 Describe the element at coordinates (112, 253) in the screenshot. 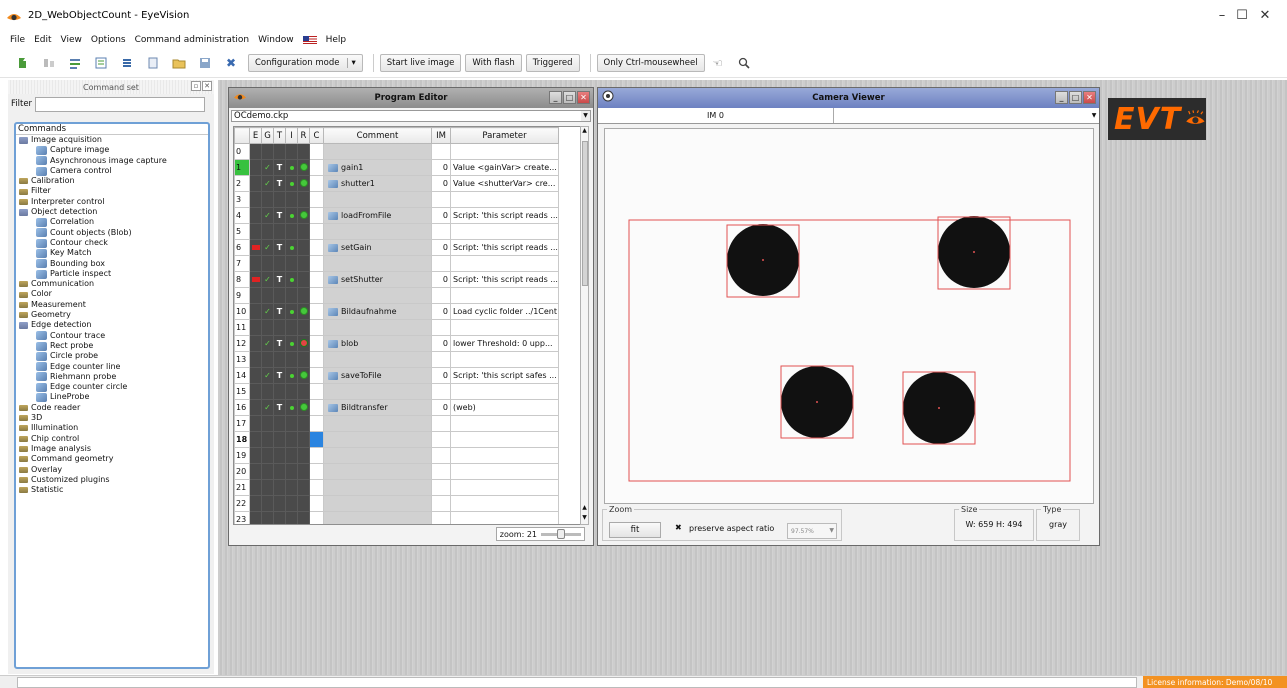

I see `tree-node: Key Match` at that location.